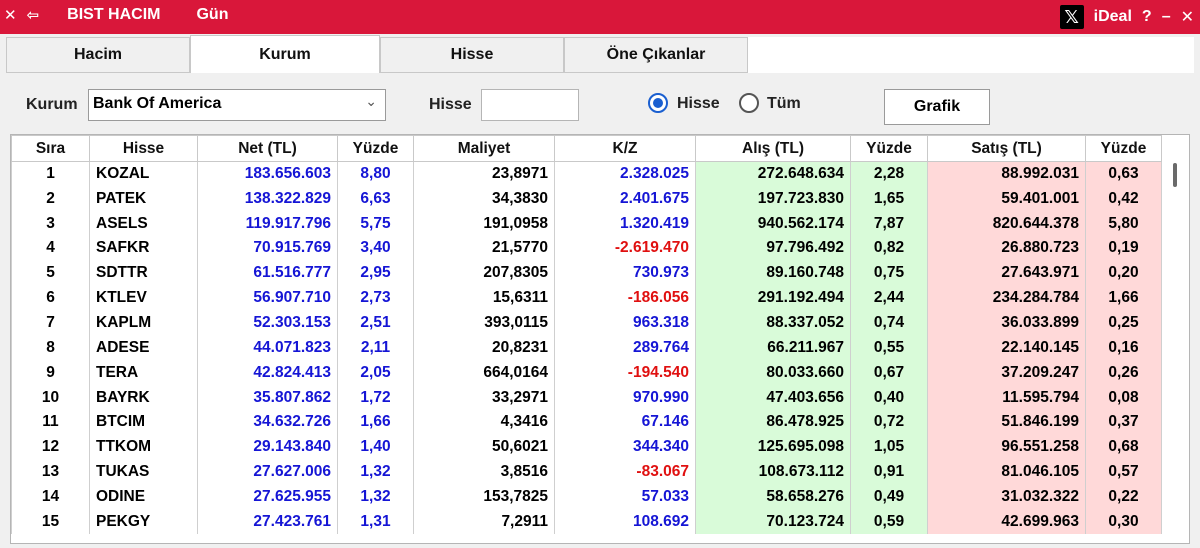  What do you see at coordinates (143, 422) in the screenshot?
I see `table-cell: BTCIM` at bounding box center [143, 422].